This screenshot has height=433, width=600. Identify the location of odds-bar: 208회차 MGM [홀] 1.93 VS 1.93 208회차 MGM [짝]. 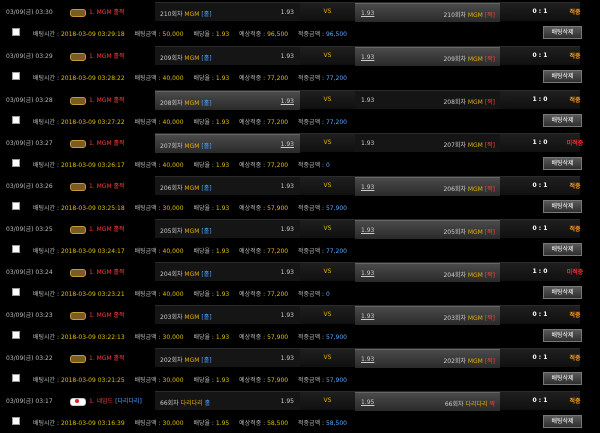
(367, 100).